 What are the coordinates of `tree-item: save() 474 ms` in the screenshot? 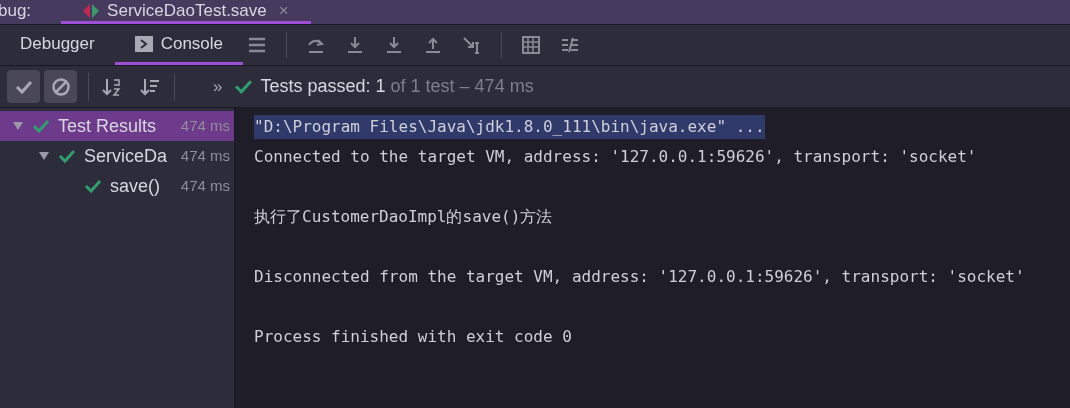 It's located at (117, 186).